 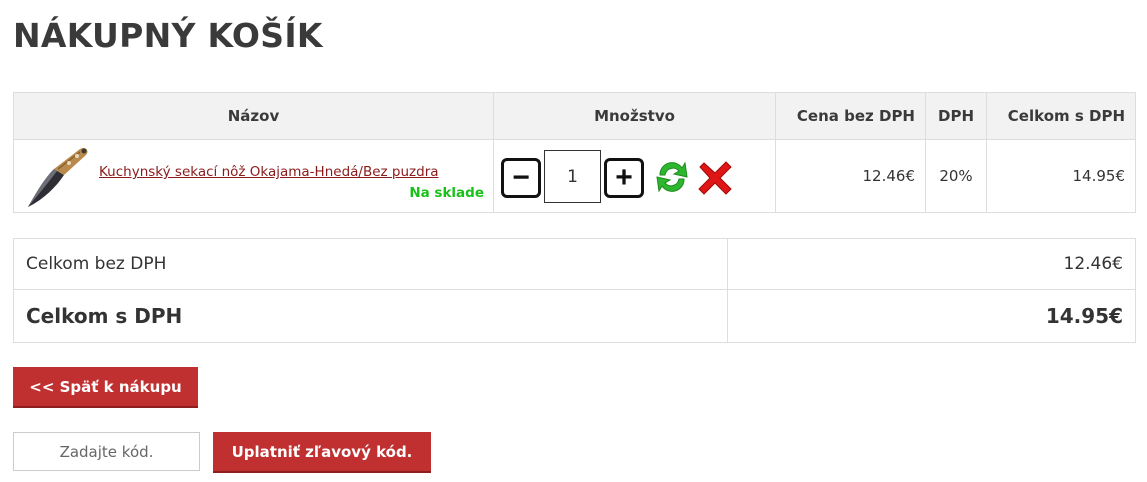 I want to click on price-ex-vat-cell: 12.46€, so click(x=850, y=176).